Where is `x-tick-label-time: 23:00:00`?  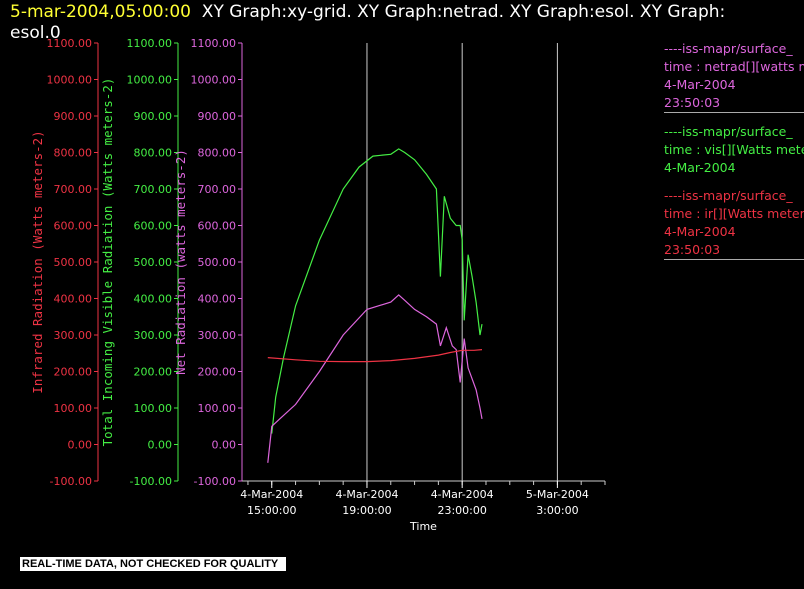 x-tick-label-time: 23:00:00 is located at coordinates (461, 510).